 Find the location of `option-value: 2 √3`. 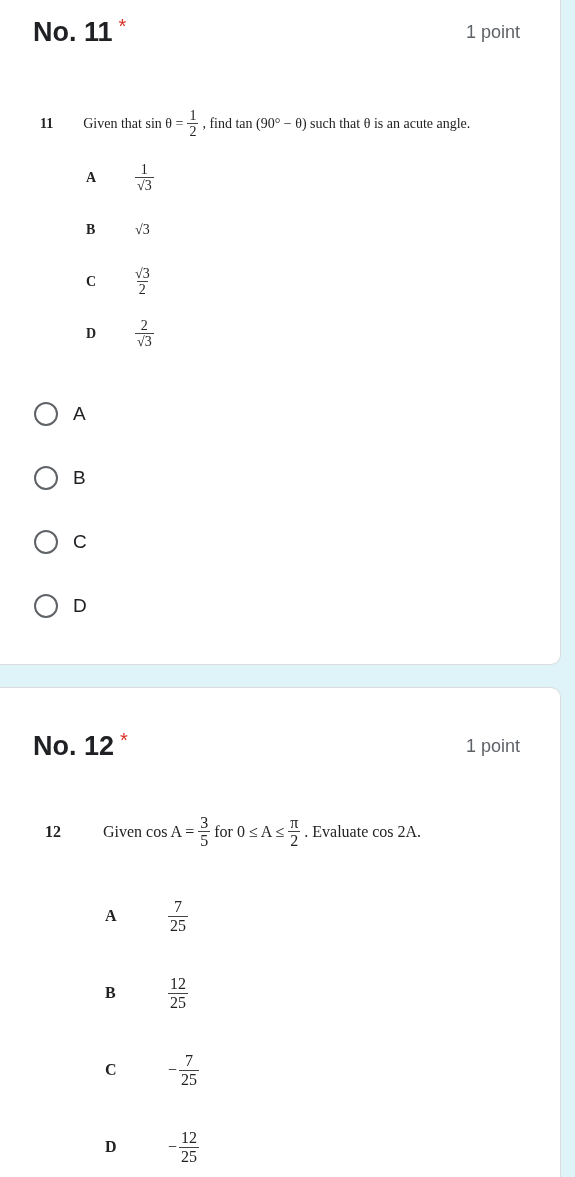

option-value: 2 √3 is located at coordinates (144, 333).